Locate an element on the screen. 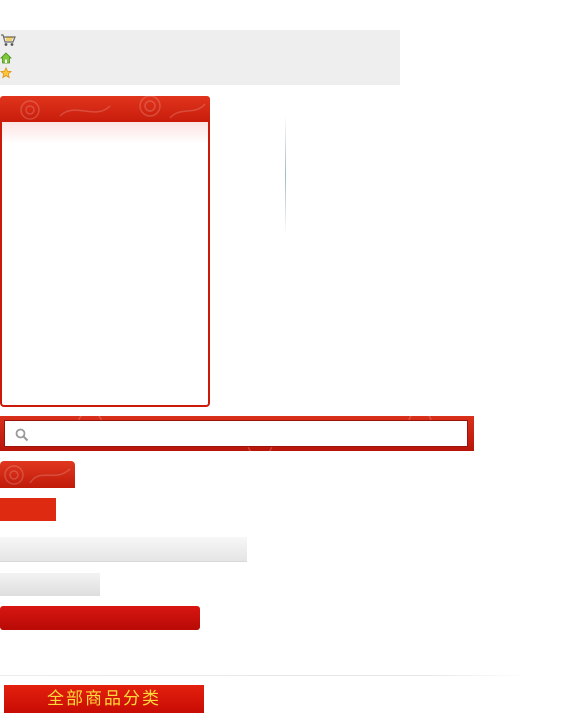  panel-header is located at coordinates (105, 109).